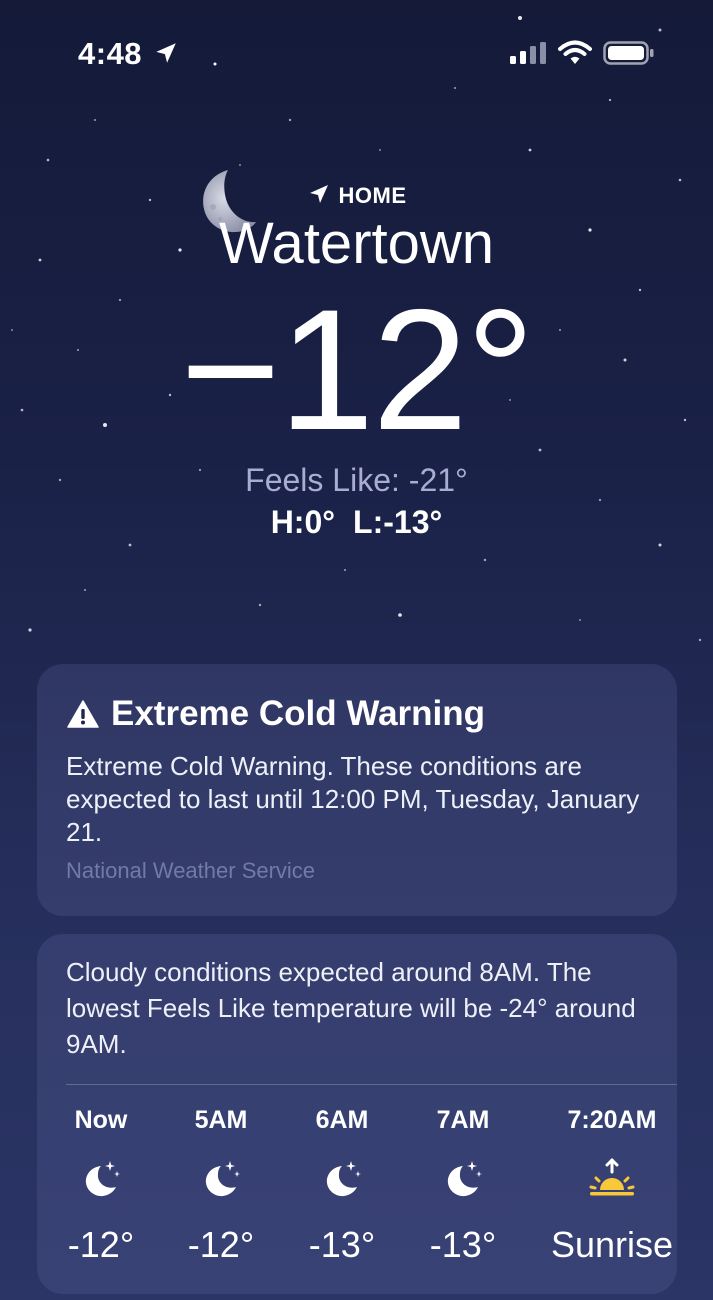  I want to click on hour-label: 7:20AM, so click(612, 1120).